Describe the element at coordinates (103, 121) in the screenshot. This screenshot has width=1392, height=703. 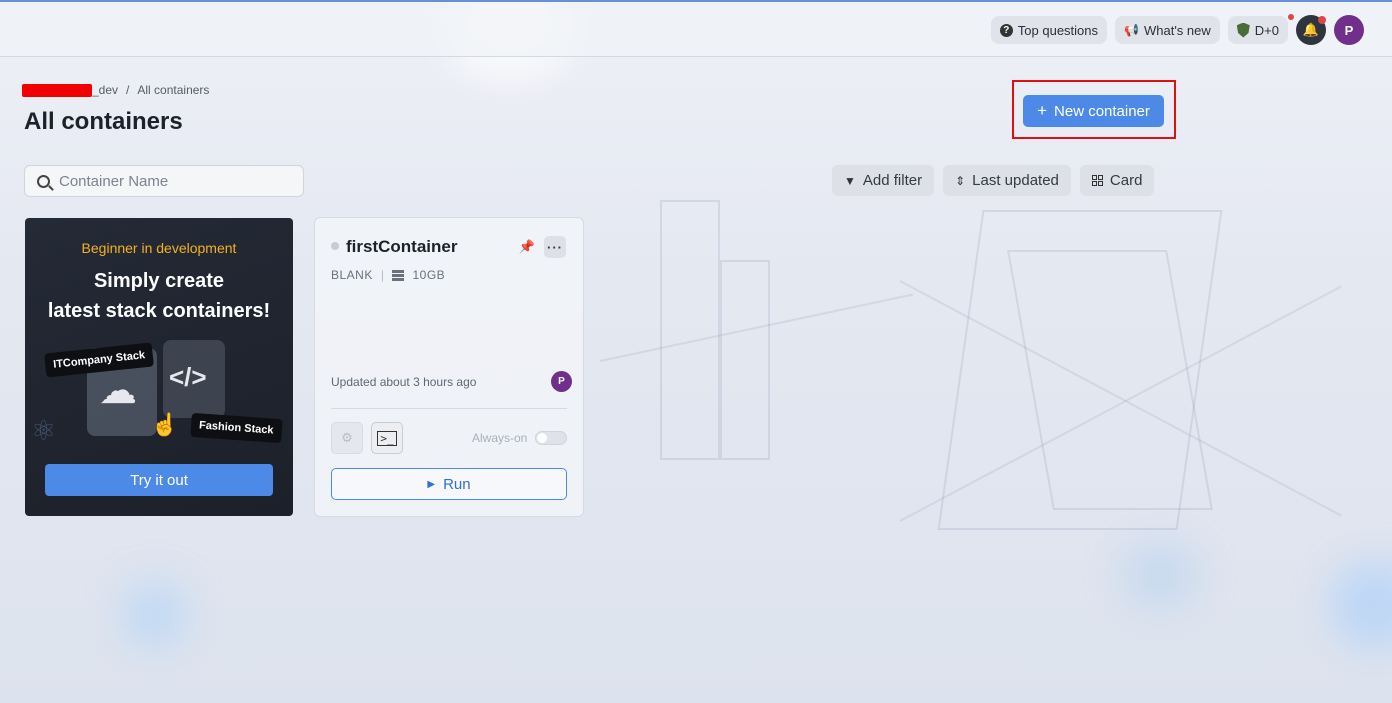
I see `page-title: All containers` at that location.